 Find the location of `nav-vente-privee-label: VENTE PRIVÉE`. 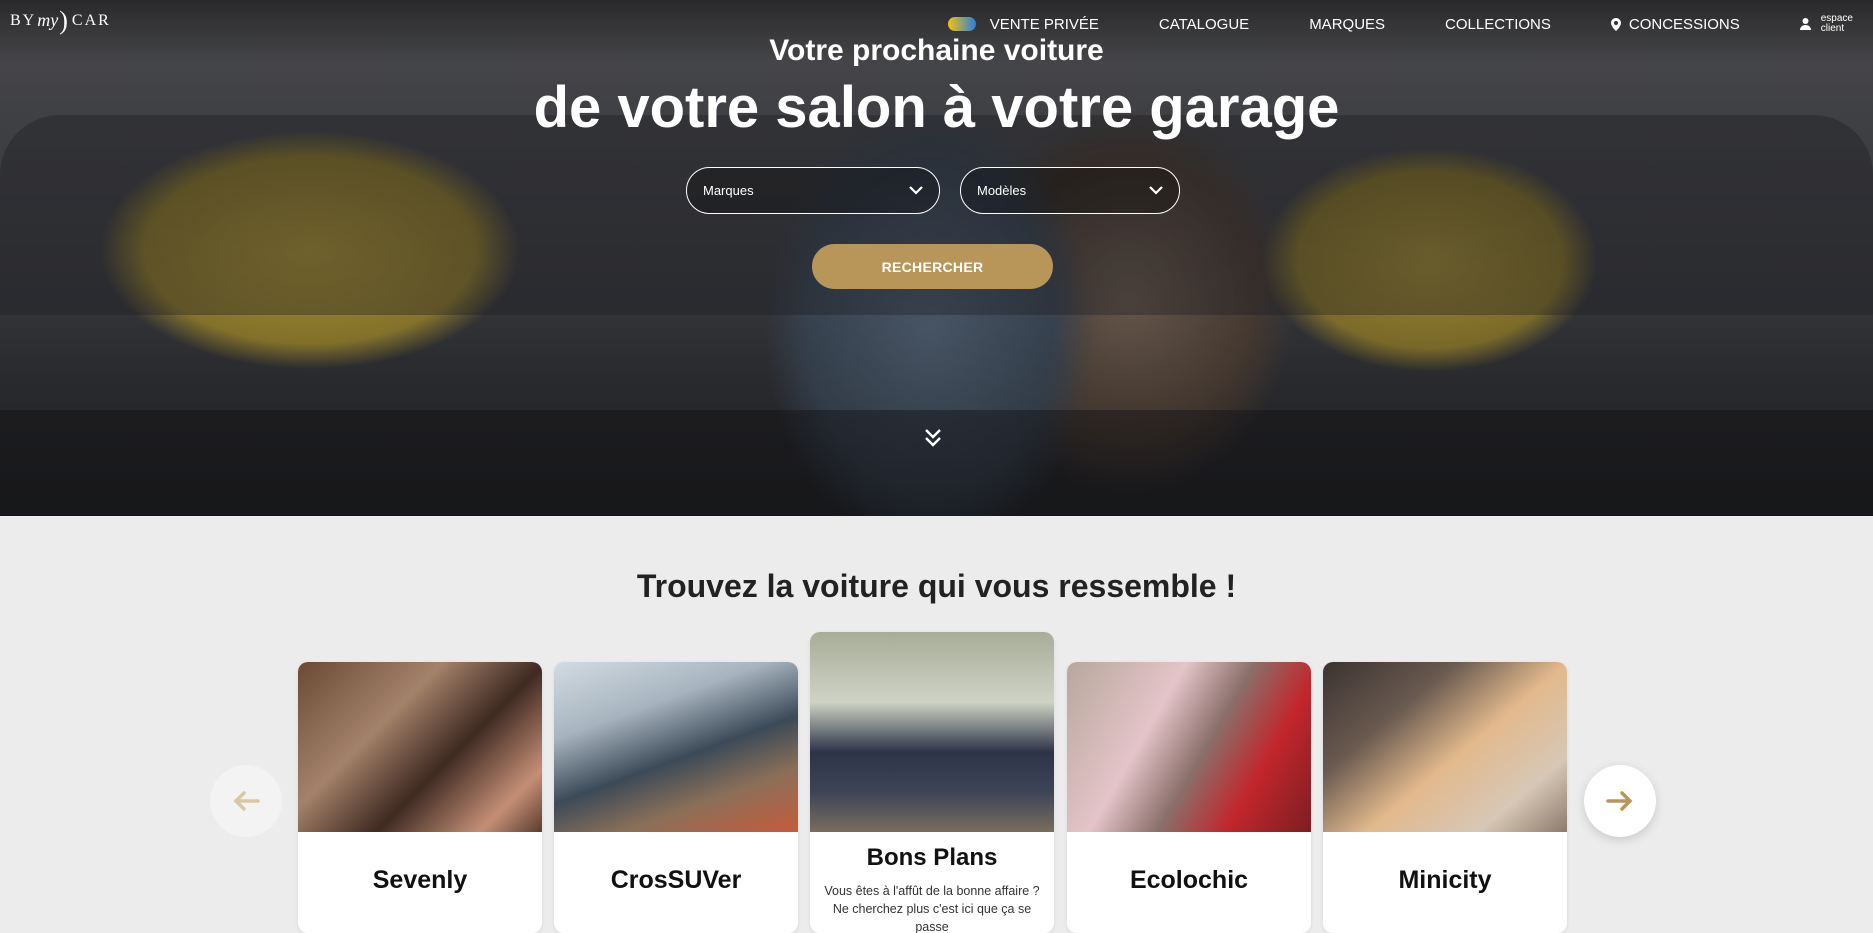

nav-vente-privee-label: VENTE PRIVÉE is located at coordinates (1044, 24).